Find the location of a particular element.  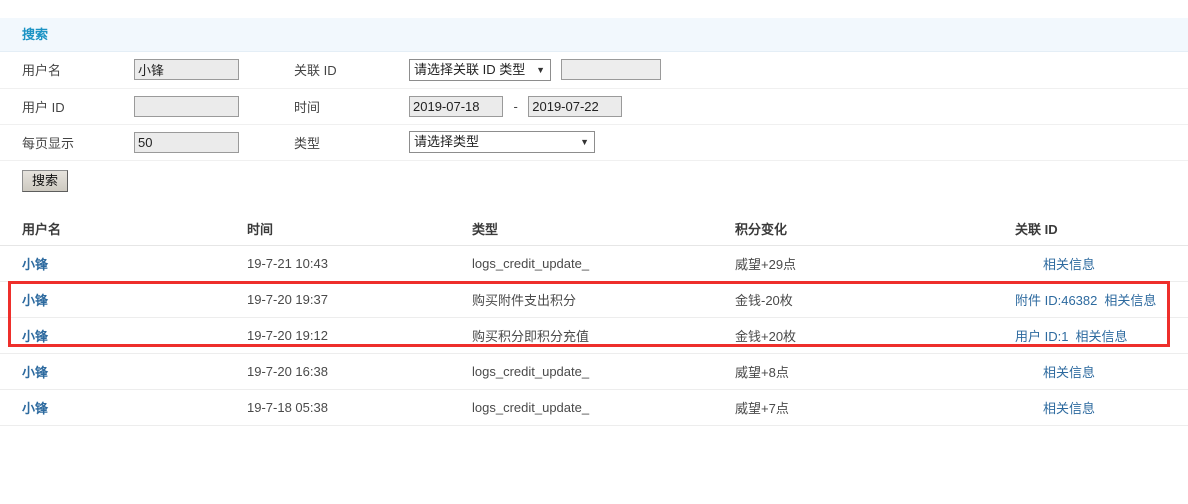

username-input is located at coordinates (186, 70).